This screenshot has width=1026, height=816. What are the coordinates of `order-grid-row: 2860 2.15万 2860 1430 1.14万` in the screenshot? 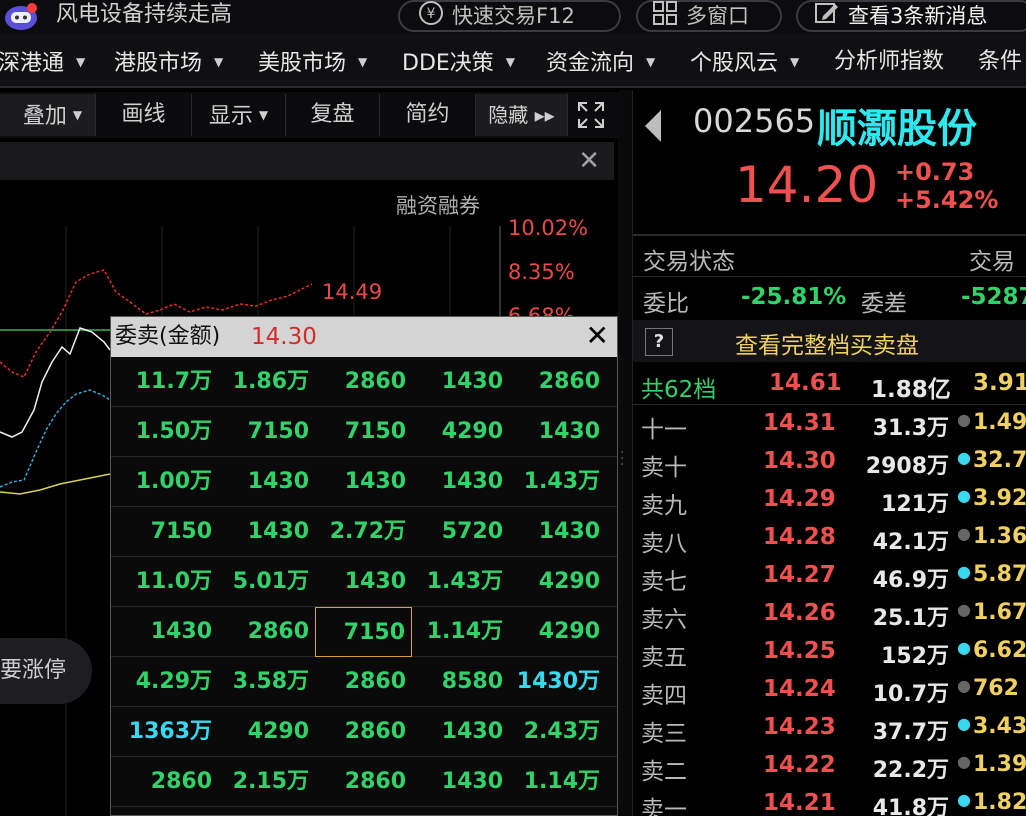 It's located at (364, 782).